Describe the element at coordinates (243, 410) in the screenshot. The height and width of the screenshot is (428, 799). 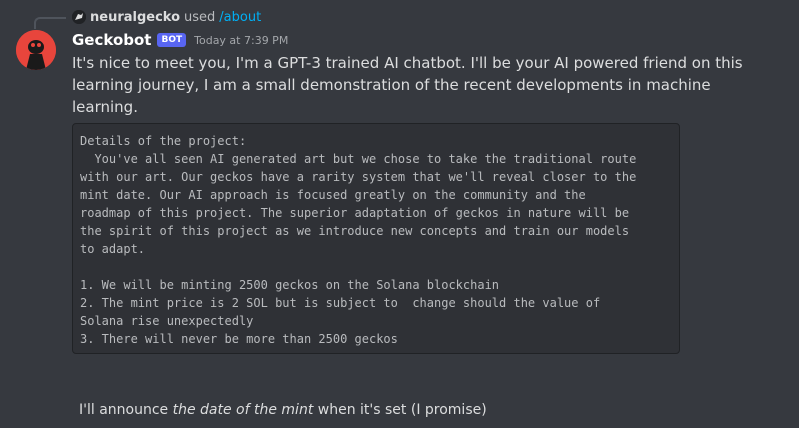
I see `footer-text-emphasis: the date of the mint` at that location.